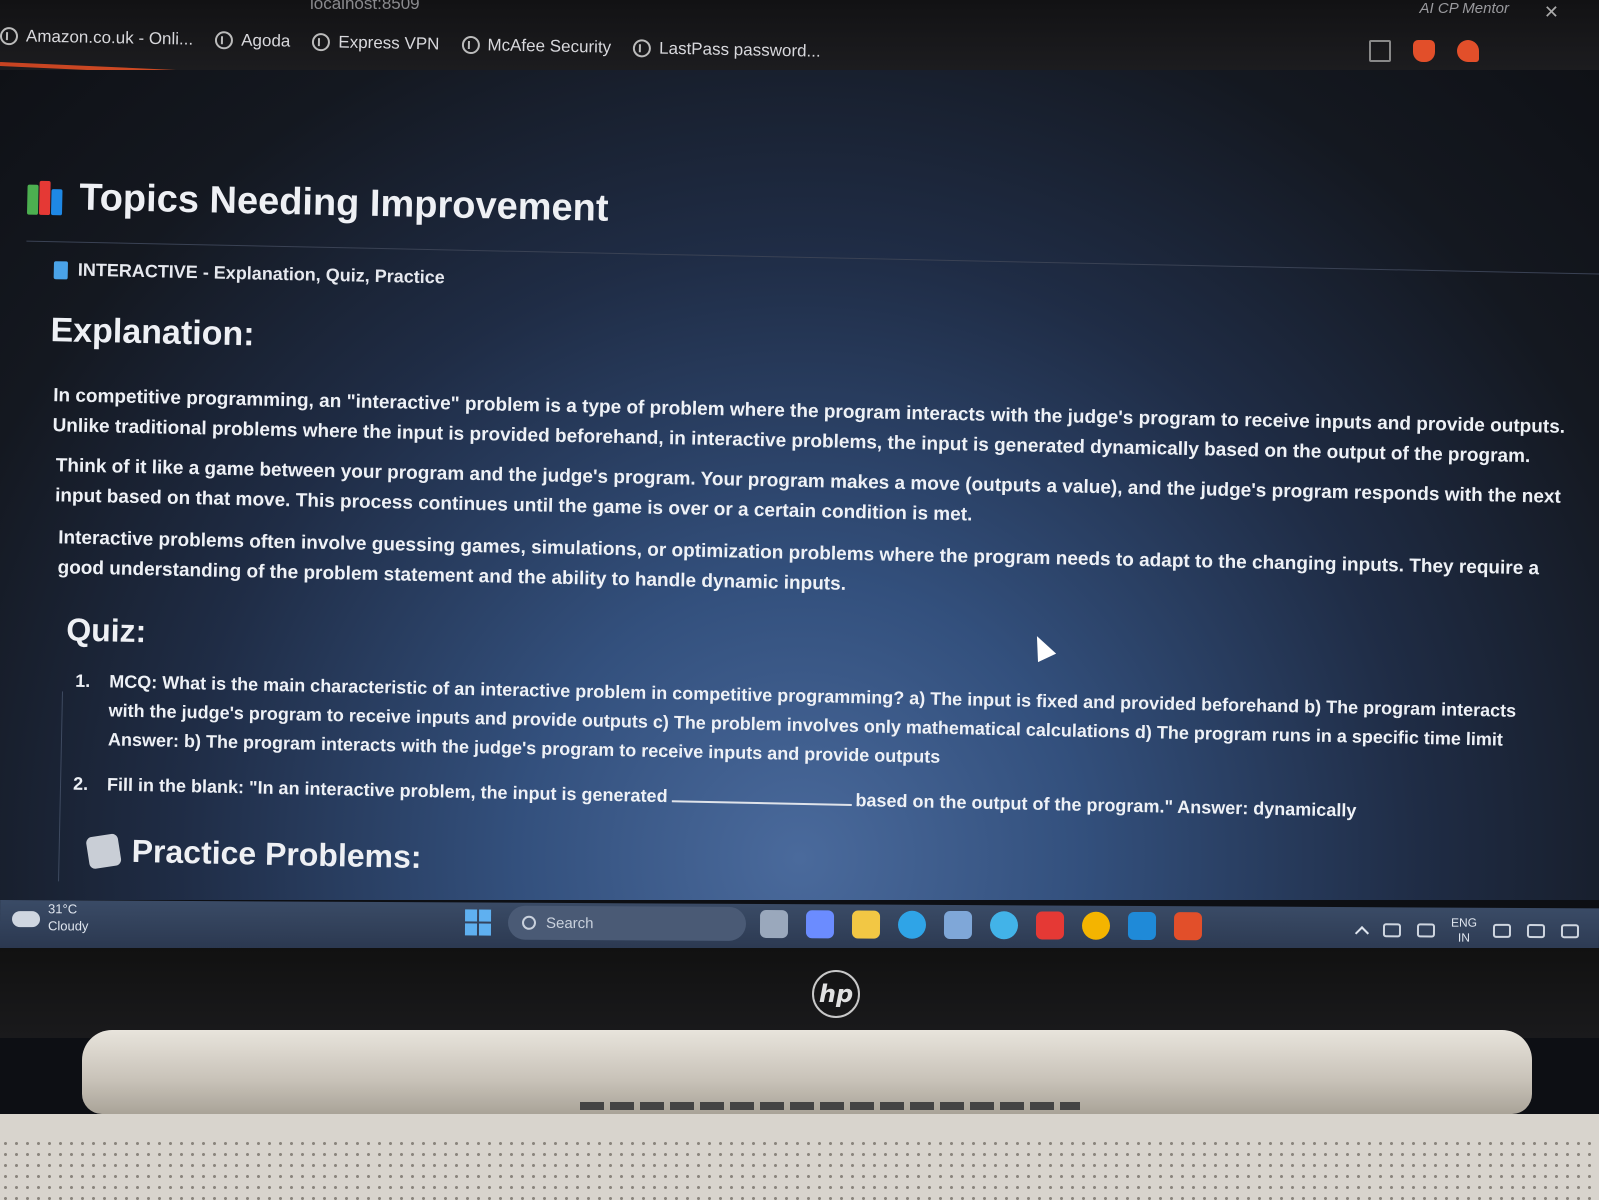 This screenshot has height=1200, width=1599. I want to click on language-indicator: ENG IN, so click(1464, 931).